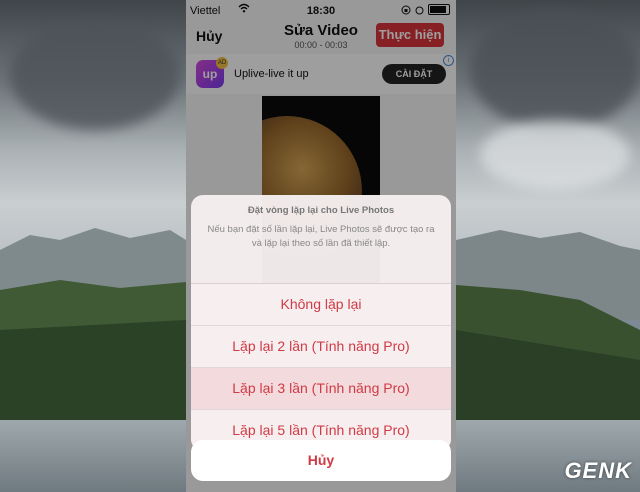 The height and width of the screenshot is (492, 640). Describe the element at coordinates (321, 460) in the screenshot. I see `action-sheet-cancel-button: Hủy` at that location.